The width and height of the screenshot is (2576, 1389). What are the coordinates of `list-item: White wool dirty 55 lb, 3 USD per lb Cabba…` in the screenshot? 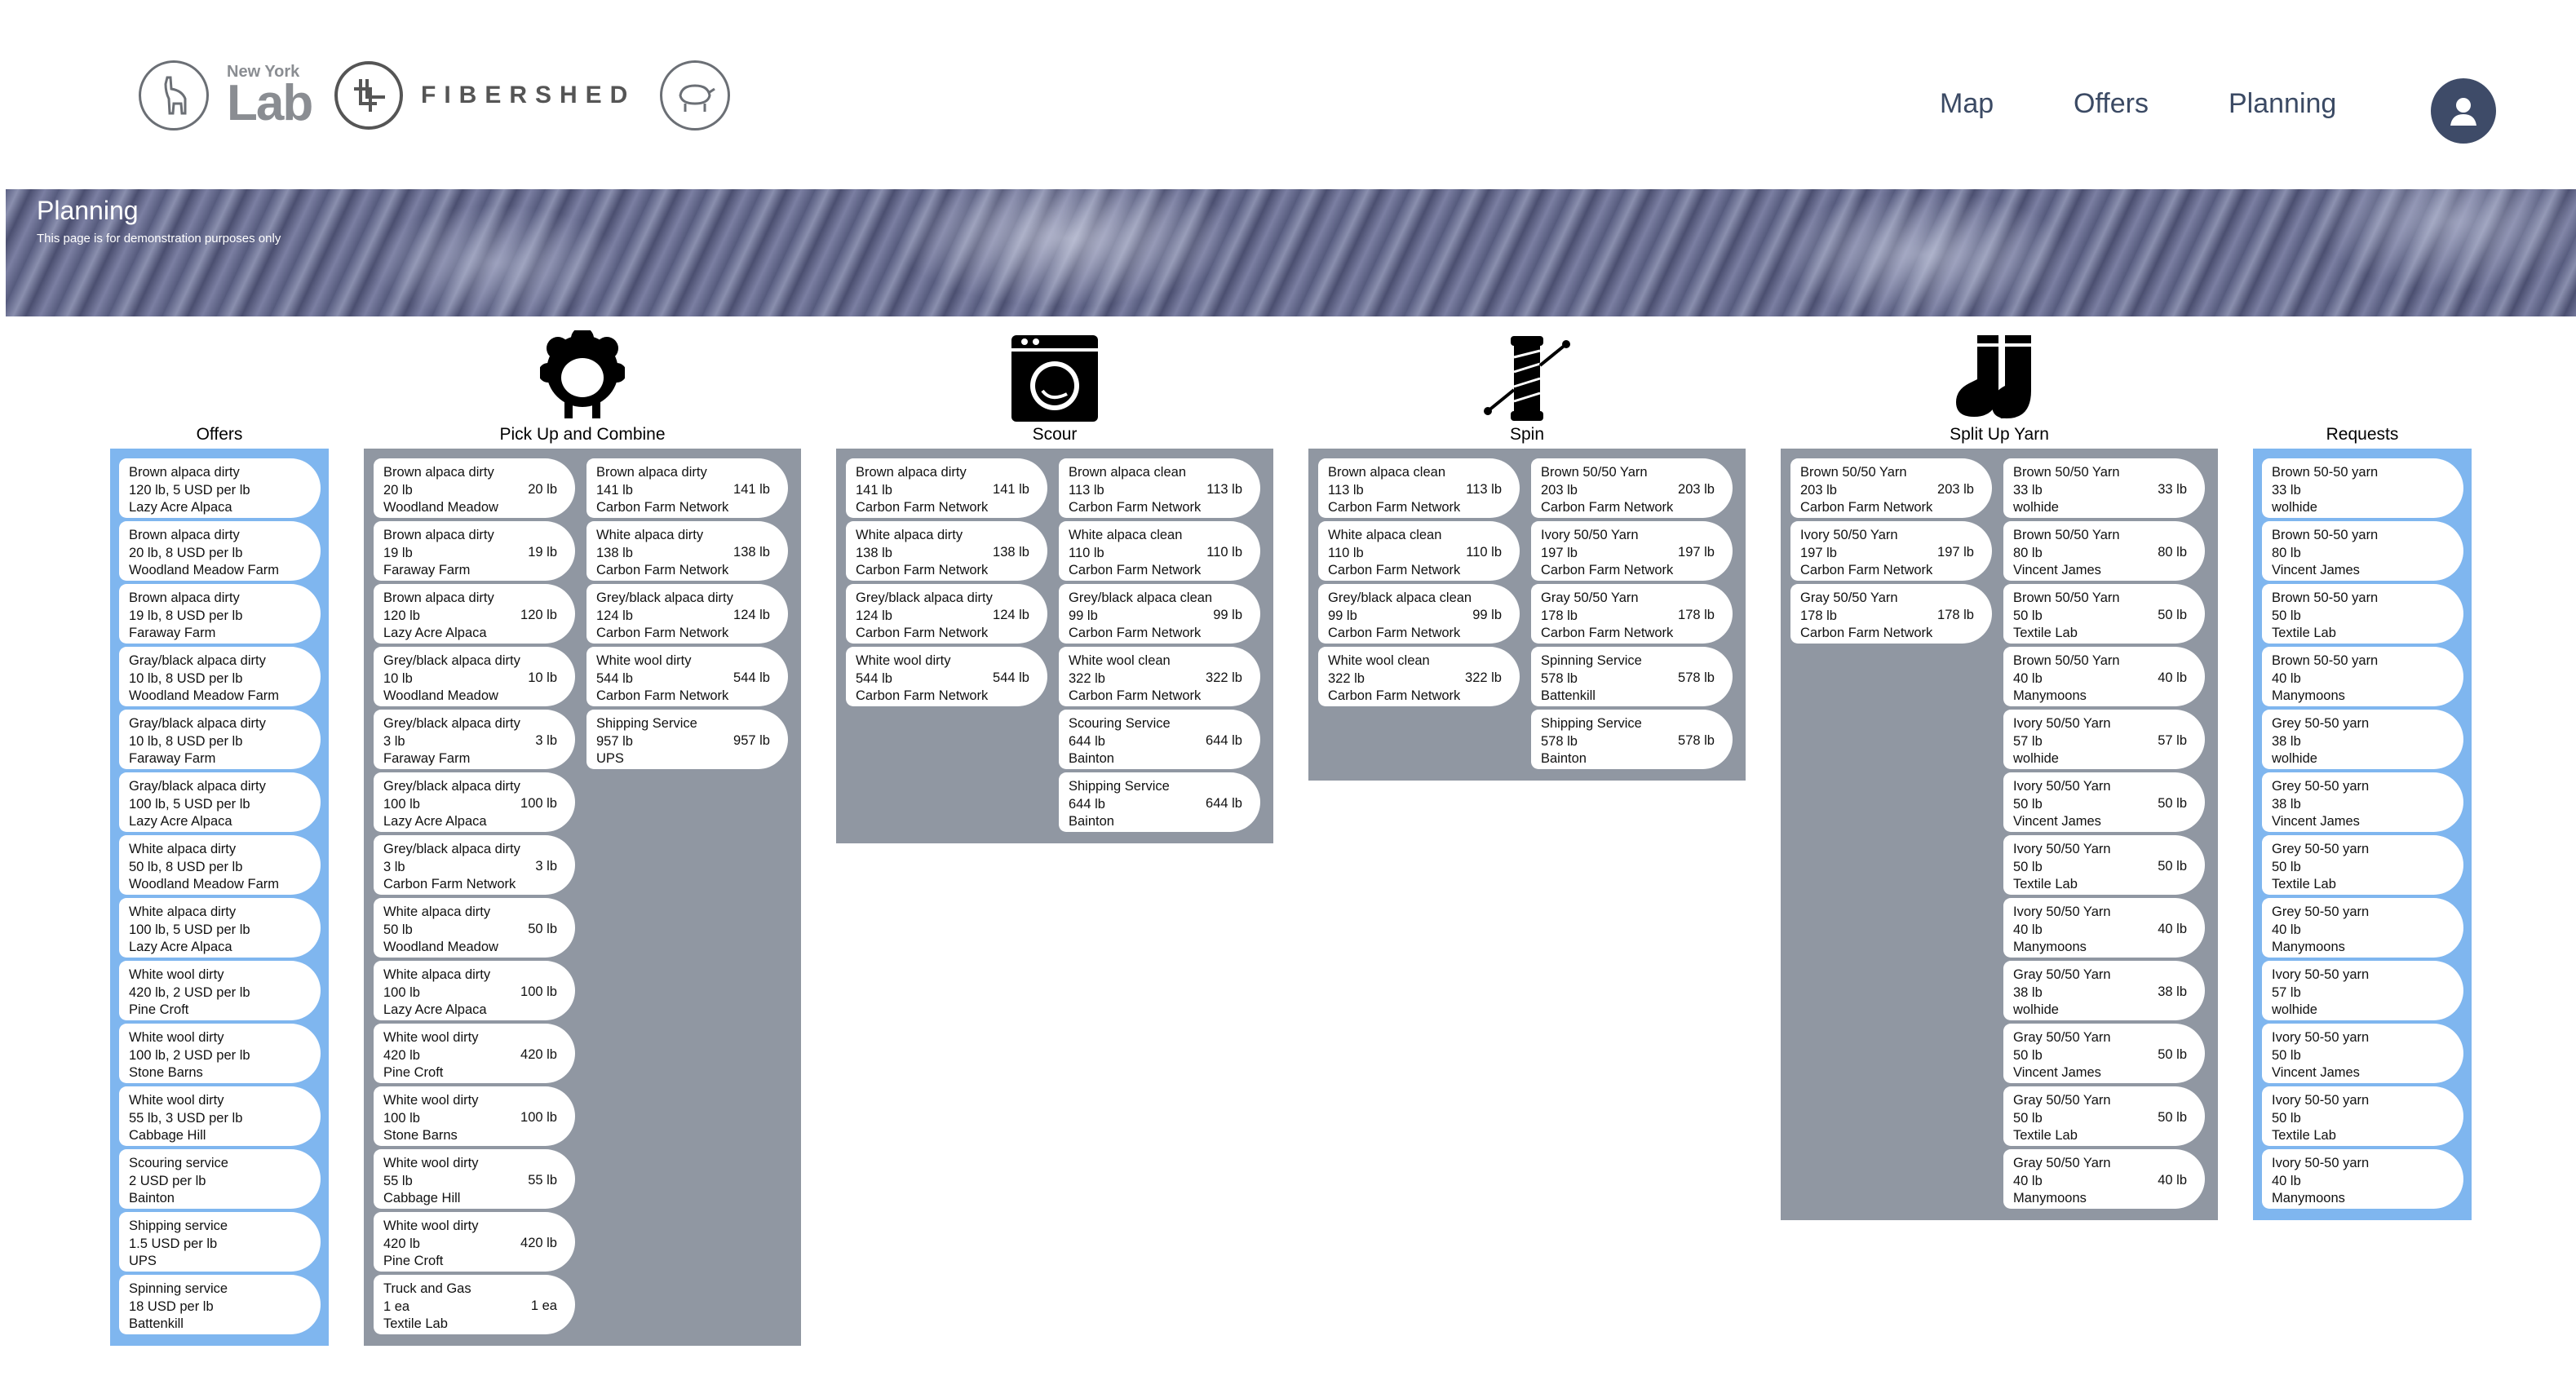 It's located at (220, 1116).